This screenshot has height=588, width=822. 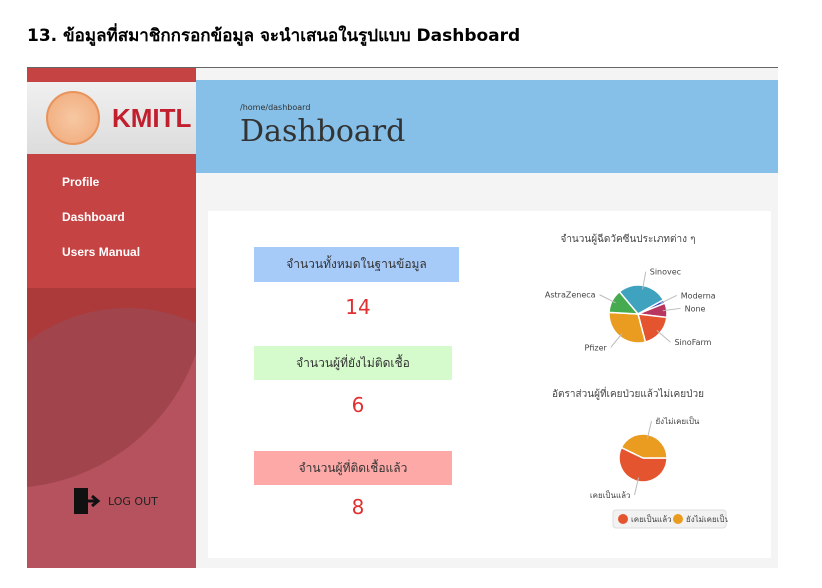 What do you see at coordinates (628, 394) in the screenshot?
I see `sick-chart-title: อัตราส่วนผู้ที่เคยป่วยแล้วไม่เคยป่วย` at bounding box center [628, 394].